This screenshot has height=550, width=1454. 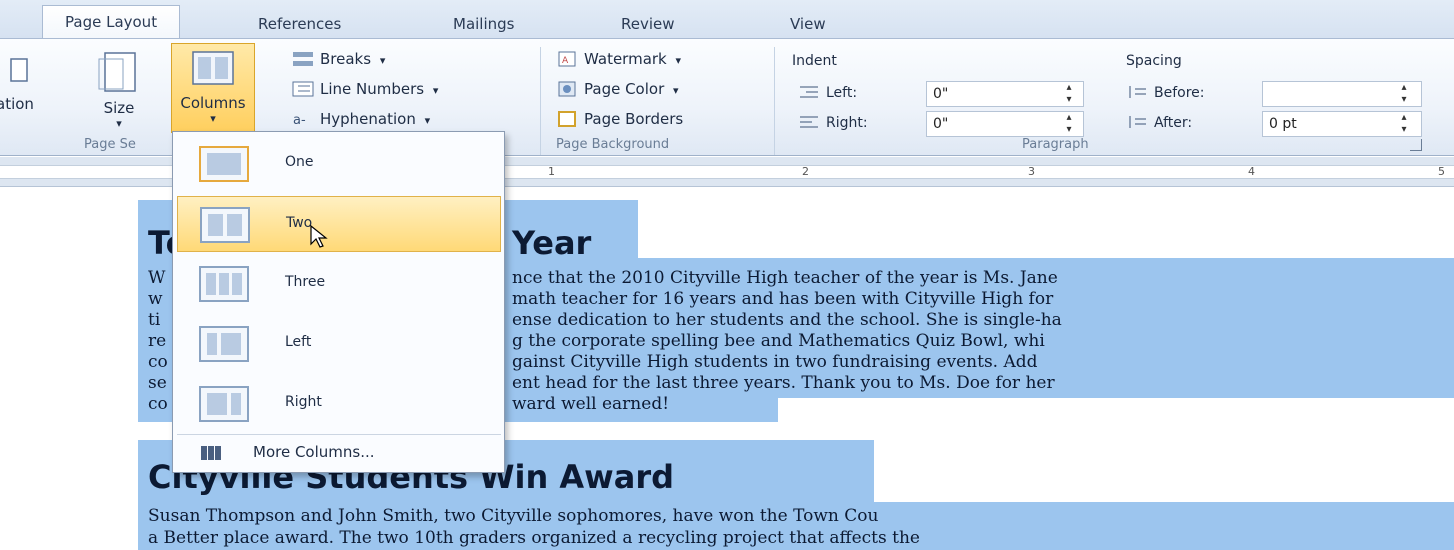 I want to click on hyphenation-icon: a-, so click(x=303, y=119).